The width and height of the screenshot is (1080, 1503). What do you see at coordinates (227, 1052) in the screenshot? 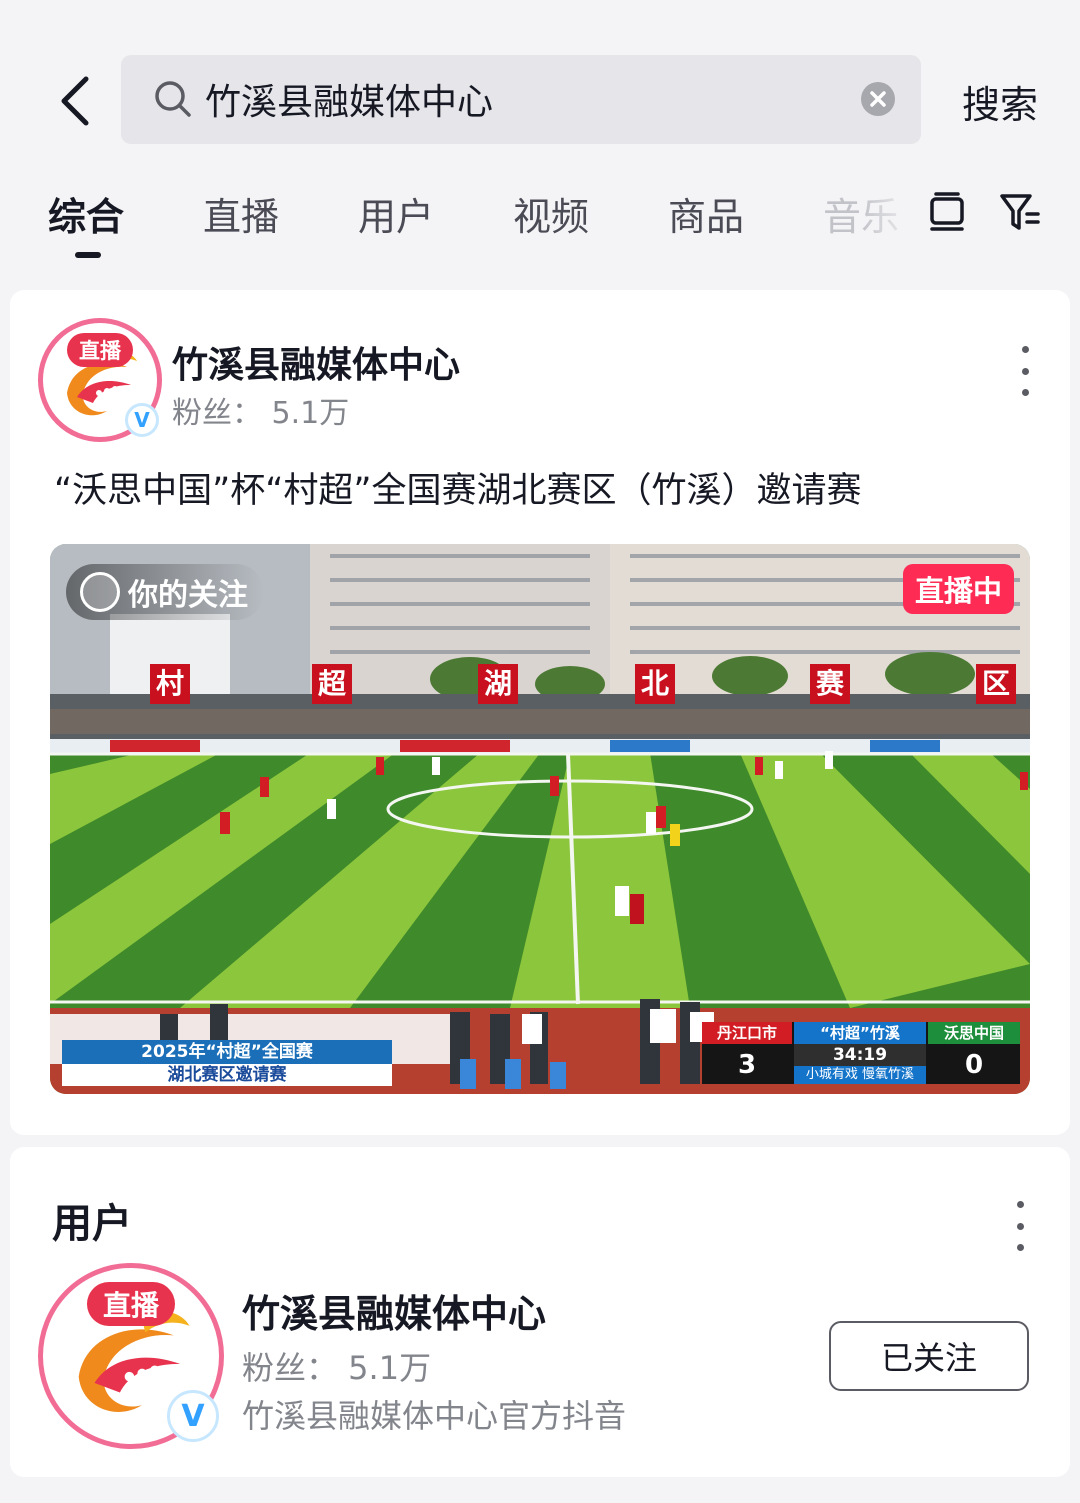
I see `league-banner-line1: 2025年“村超”全国赛` at bounding box center [227, 1052].